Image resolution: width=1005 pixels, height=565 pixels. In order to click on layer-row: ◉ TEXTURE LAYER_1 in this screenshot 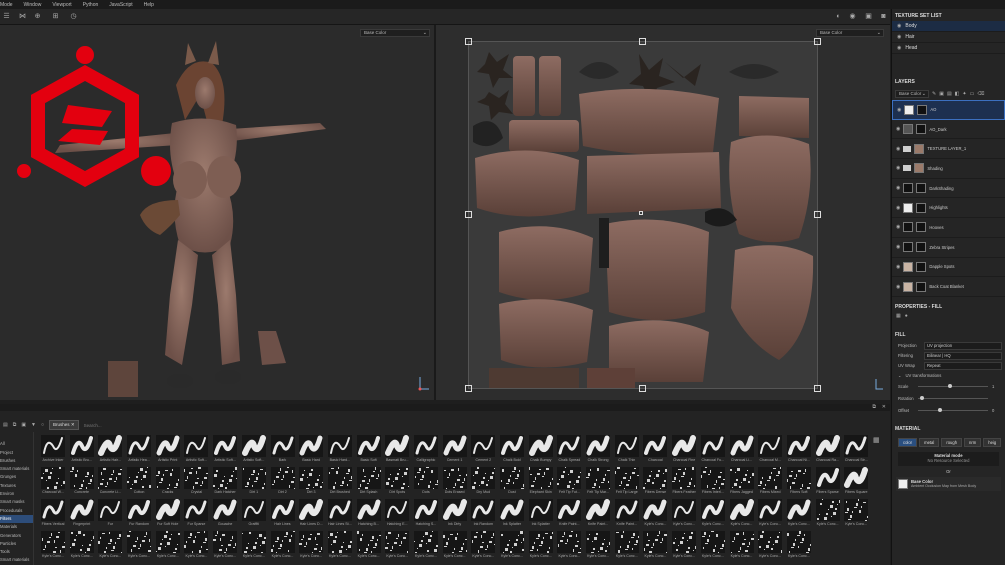, I will do `click(948, 149)`.